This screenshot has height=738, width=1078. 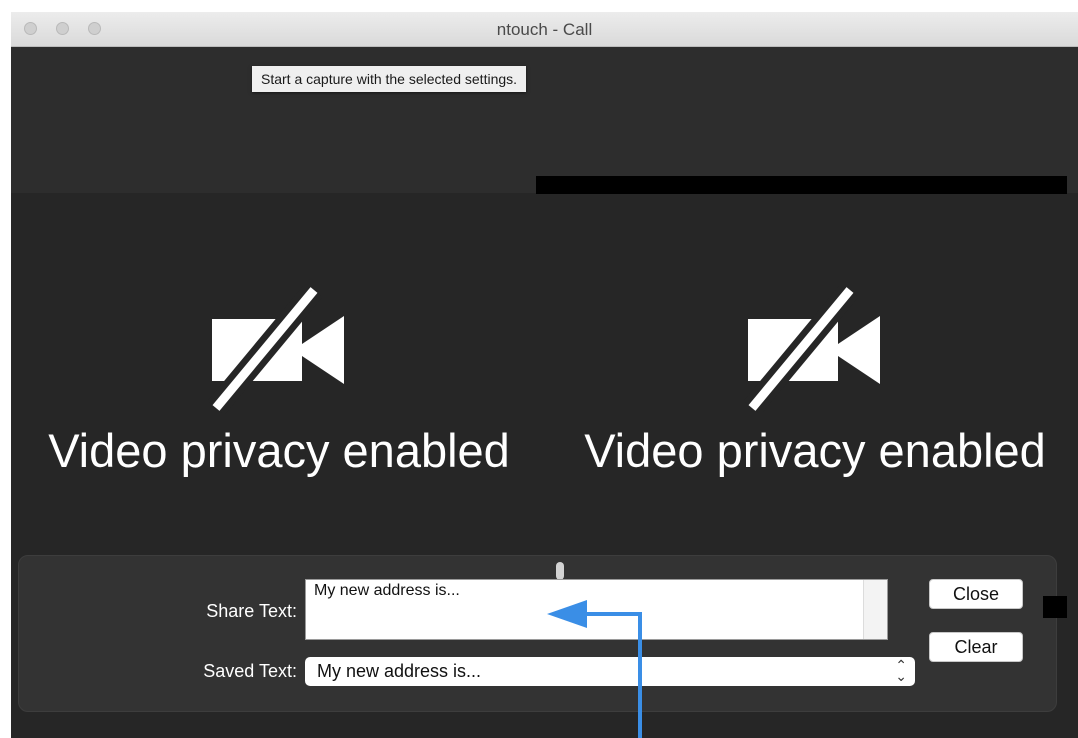 What do you see at coordinates (613, 614) in the screenshot?
I see `annotation-arrow-shaft-horizontal` at bounding box center [613, 614].